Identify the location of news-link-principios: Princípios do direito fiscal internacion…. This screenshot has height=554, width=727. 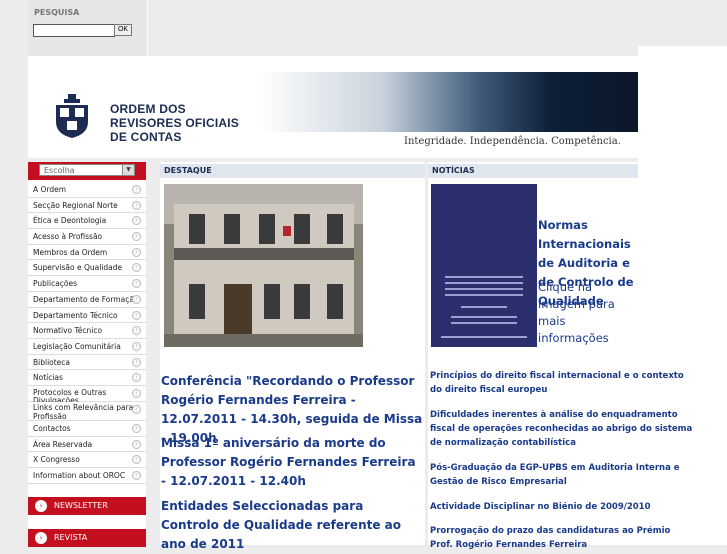
(562, 383).